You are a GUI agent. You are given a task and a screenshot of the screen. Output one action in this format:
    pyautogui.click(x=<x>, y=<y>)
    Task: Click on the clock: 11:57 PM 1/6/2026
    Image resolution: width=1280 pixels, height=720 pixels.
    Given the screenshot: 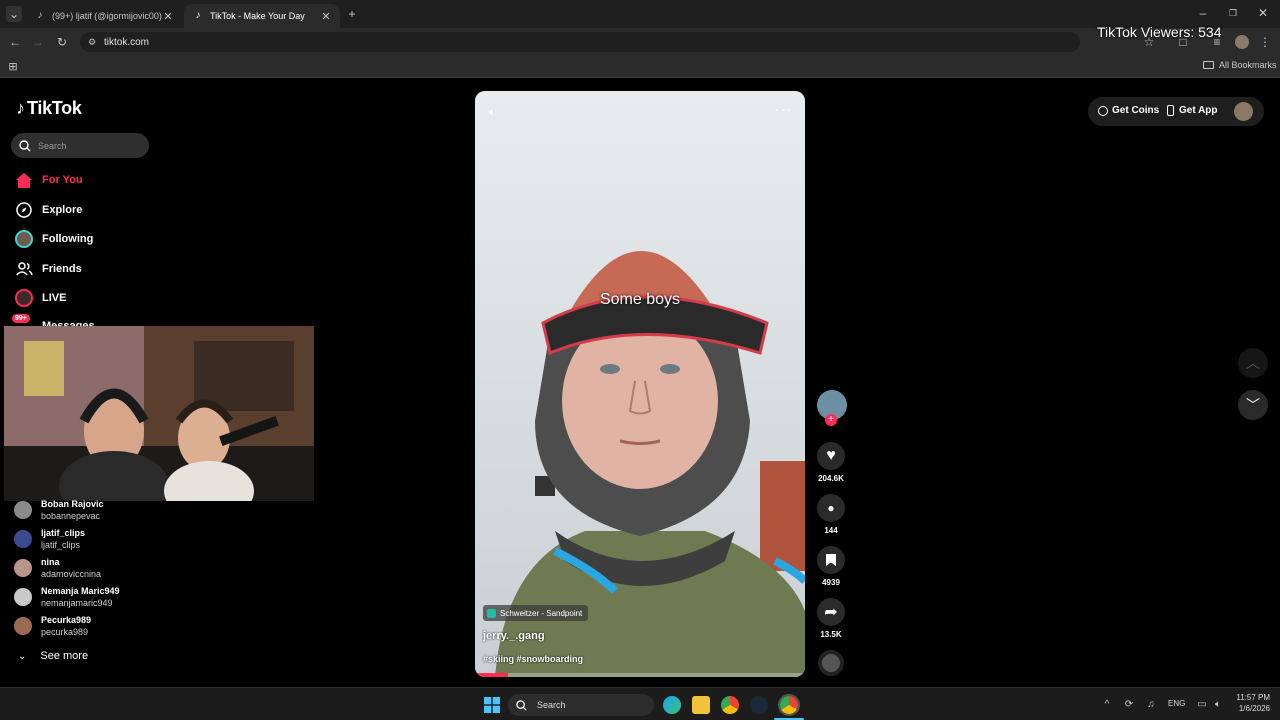 What is the action you would take?
    pyautogui.click(x=1251, y=703)
    